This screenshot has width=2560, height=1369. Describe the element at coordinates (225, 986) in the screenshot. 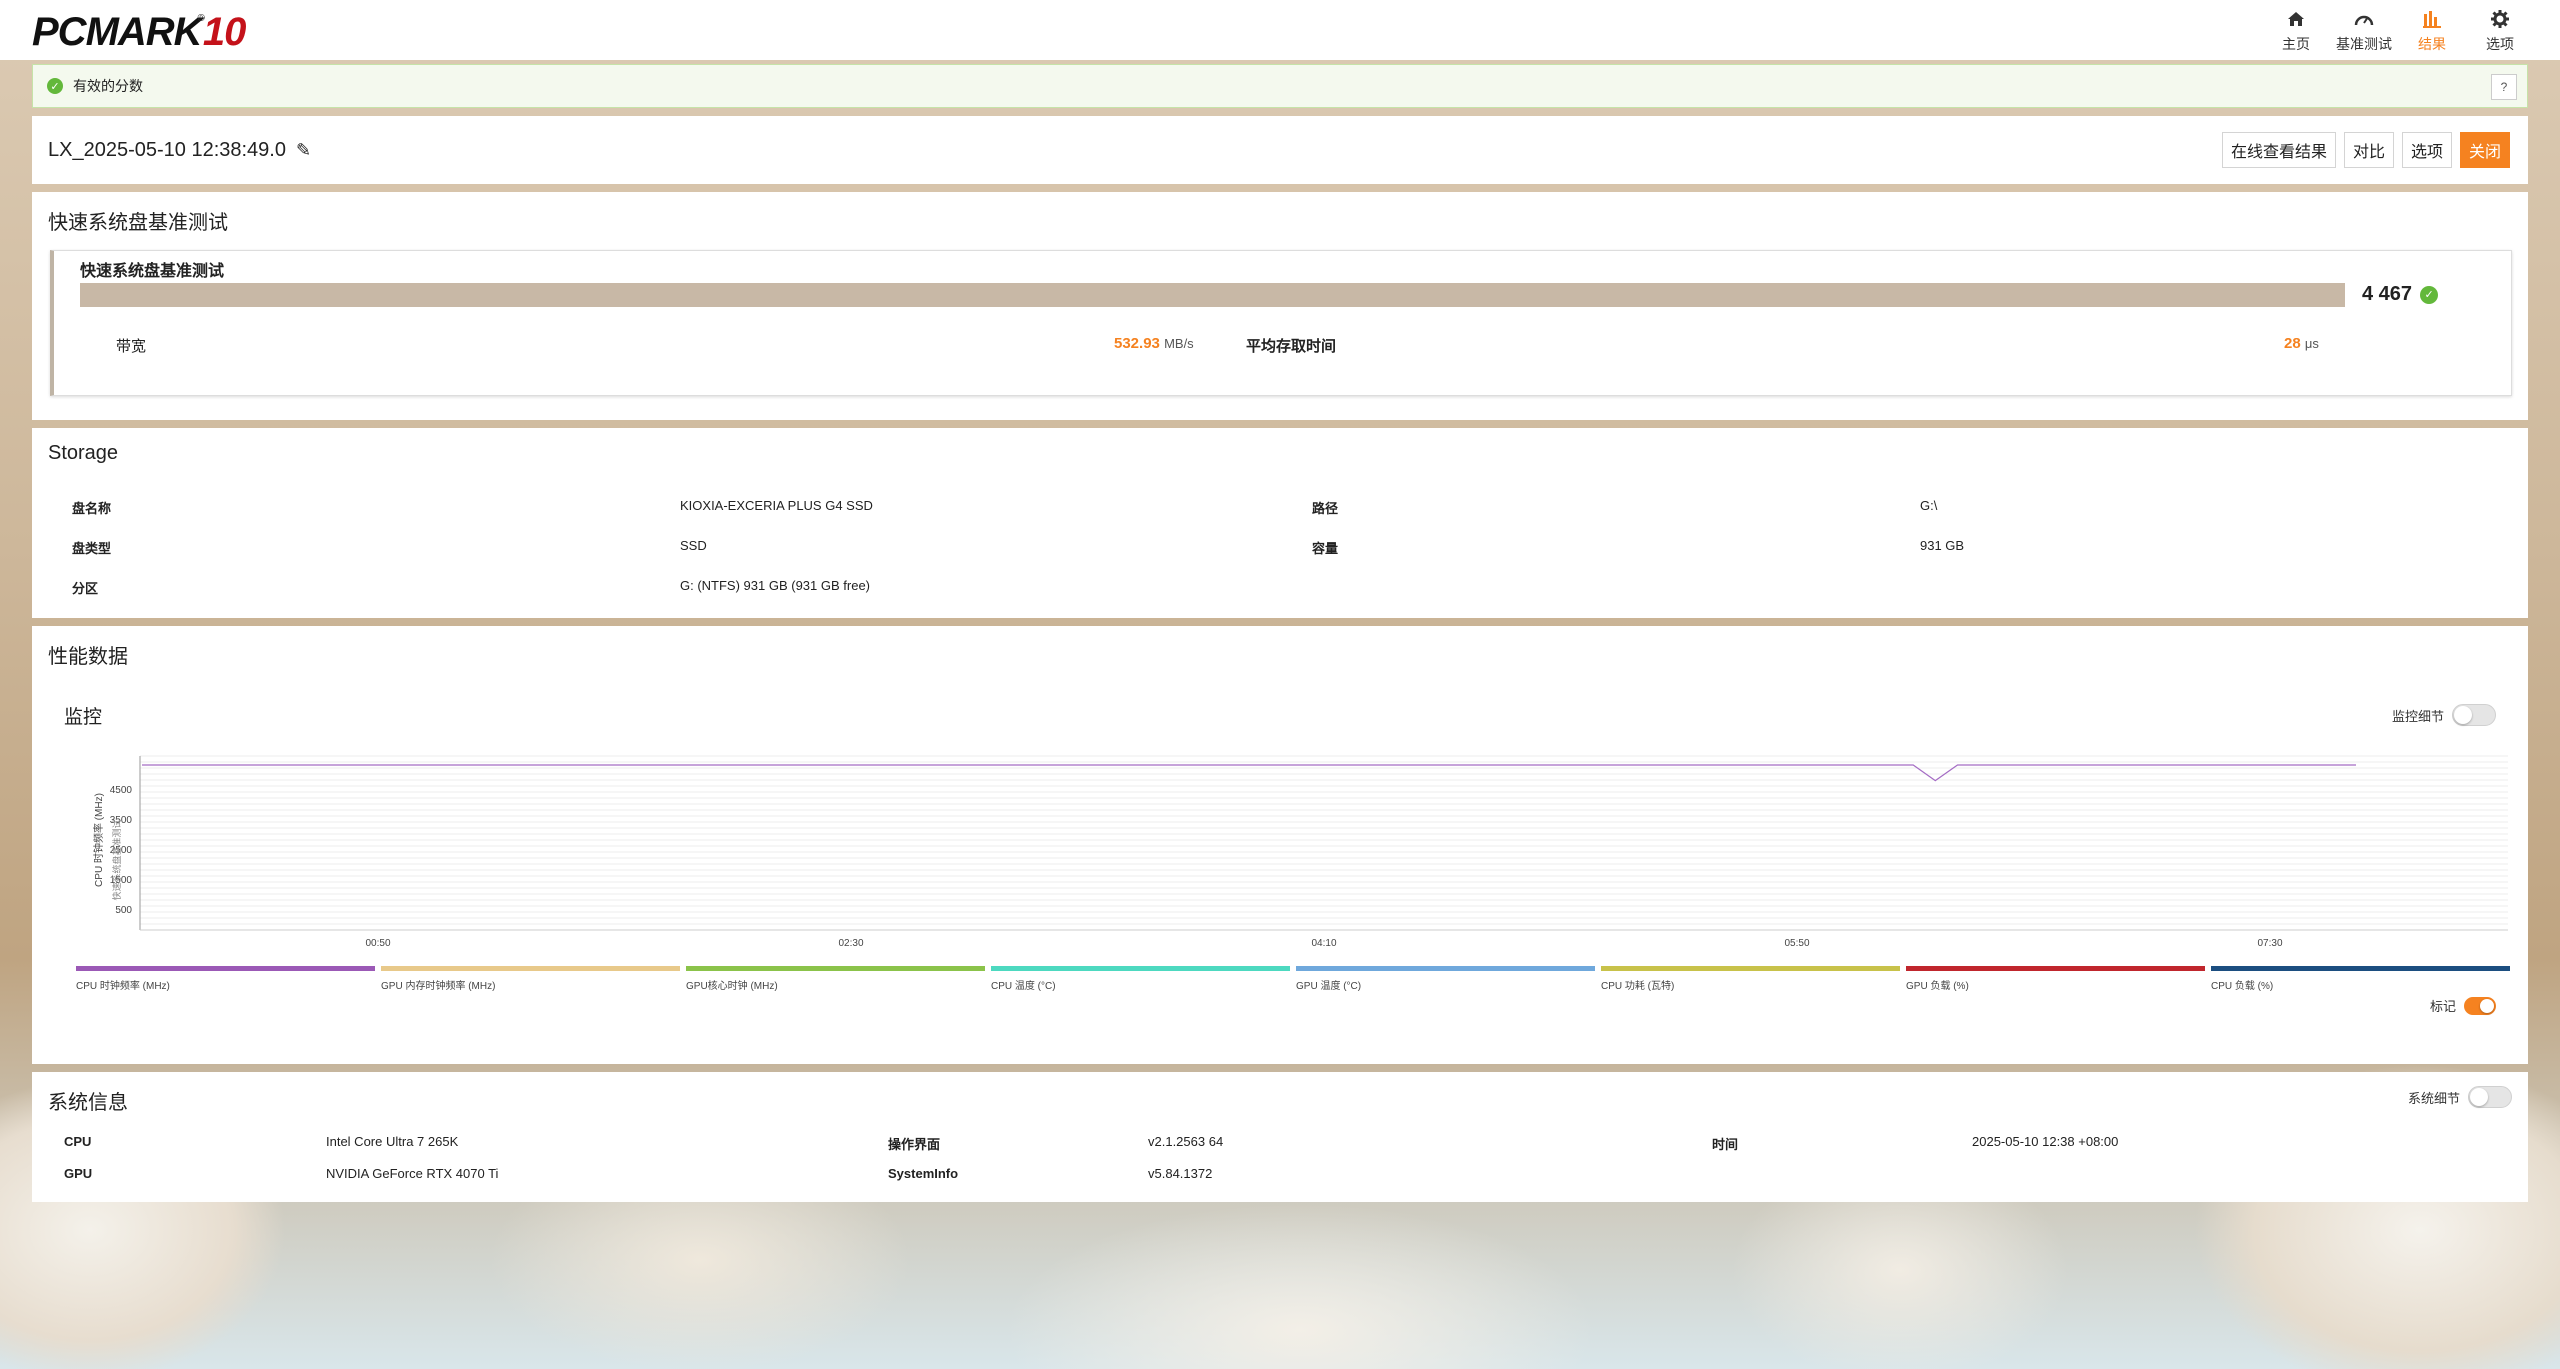

I see `legend-item: CPU 时钟频率 (MHz)` at that location.